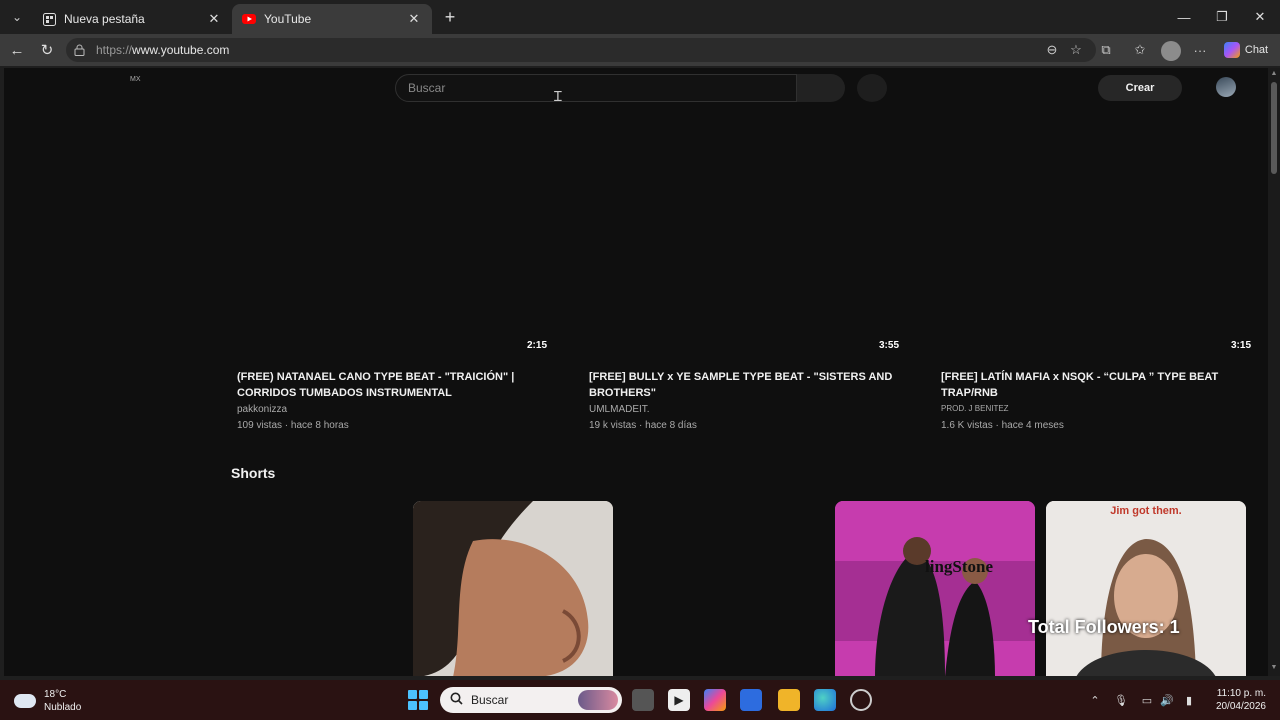 Image resolution: width=1280 pixels, height=720 pixels. I want to click on minimize-icon: —, so click(1184, 17).